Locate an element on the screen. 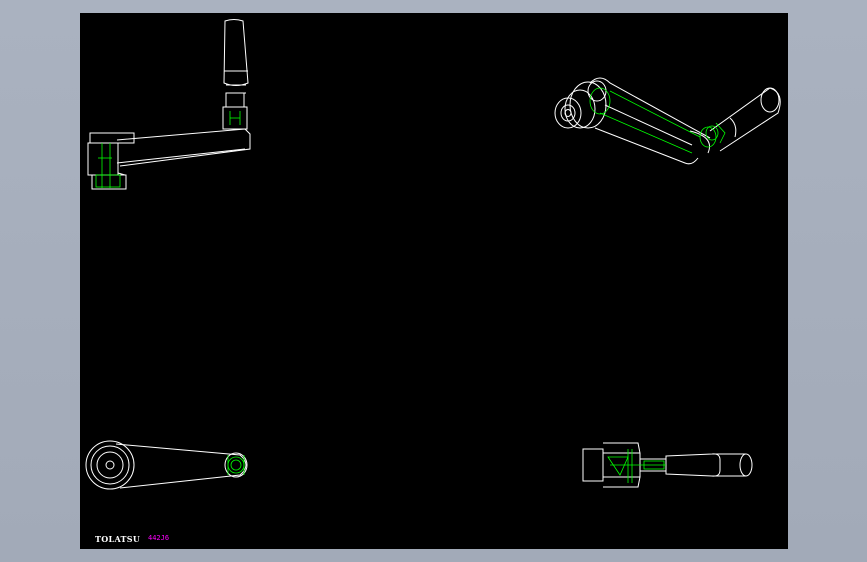  front-view is located at coordinates (169, 104).